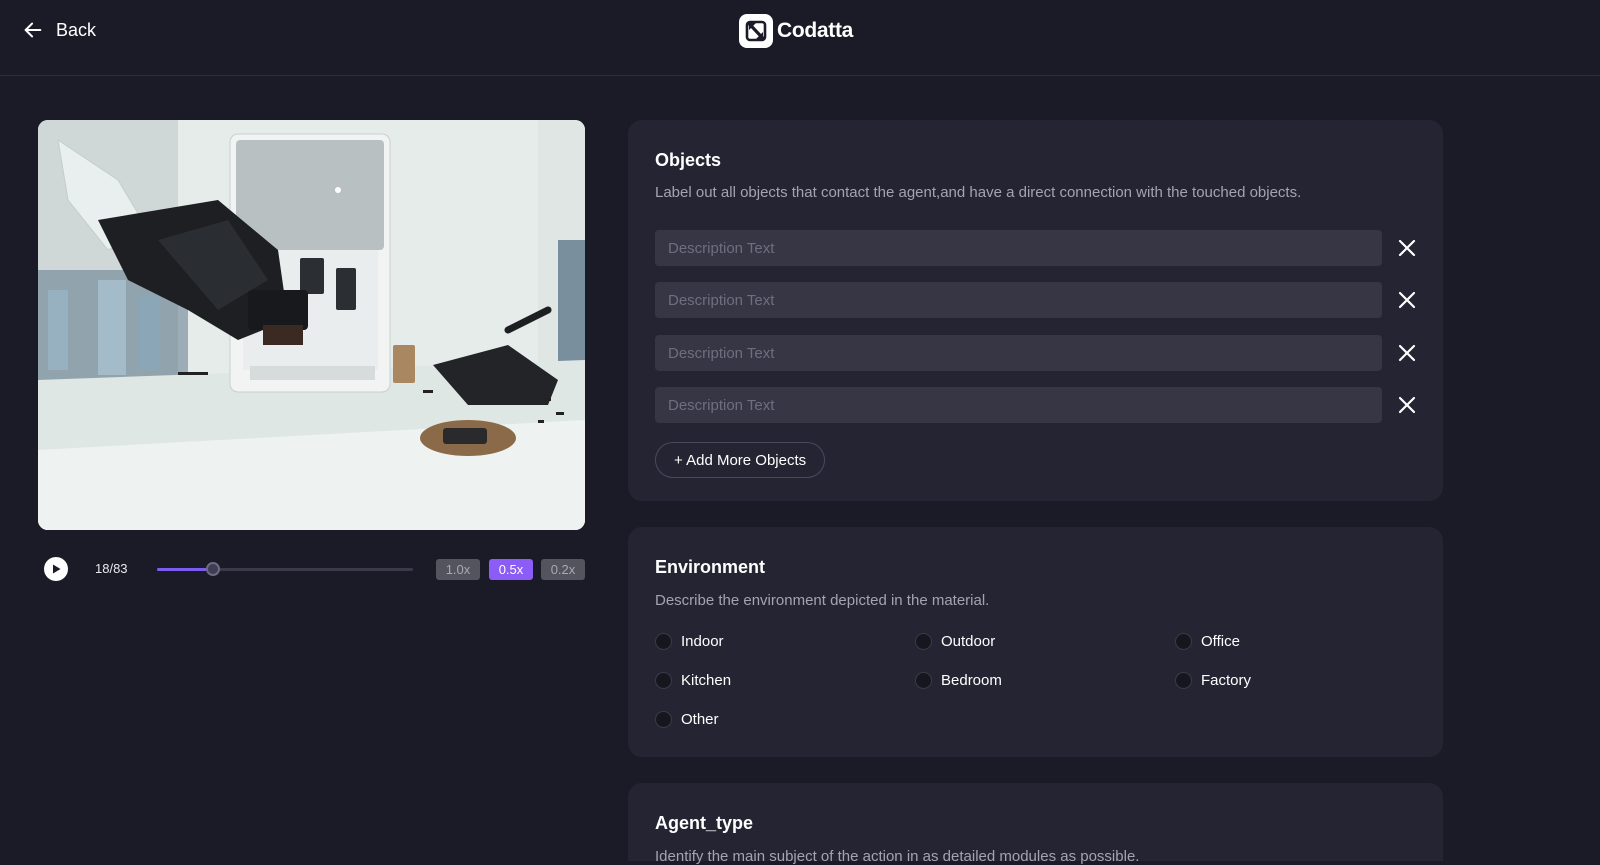 The width and height of the screenshot is (1600, 865). What do you see at coordinates (1220, 641) in the screenshot?
I see `radio-label: Office` at bounding box center [1220, 641].